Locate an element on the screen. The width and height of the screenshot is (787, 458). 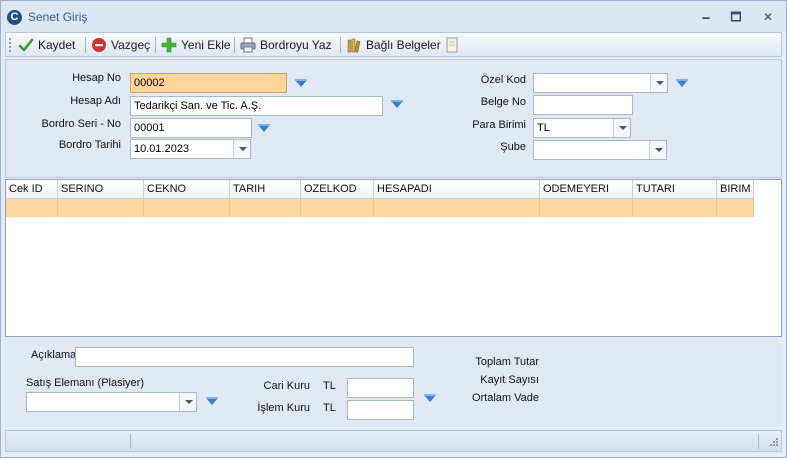
belge-no-input is located at coordinates (583, 105).